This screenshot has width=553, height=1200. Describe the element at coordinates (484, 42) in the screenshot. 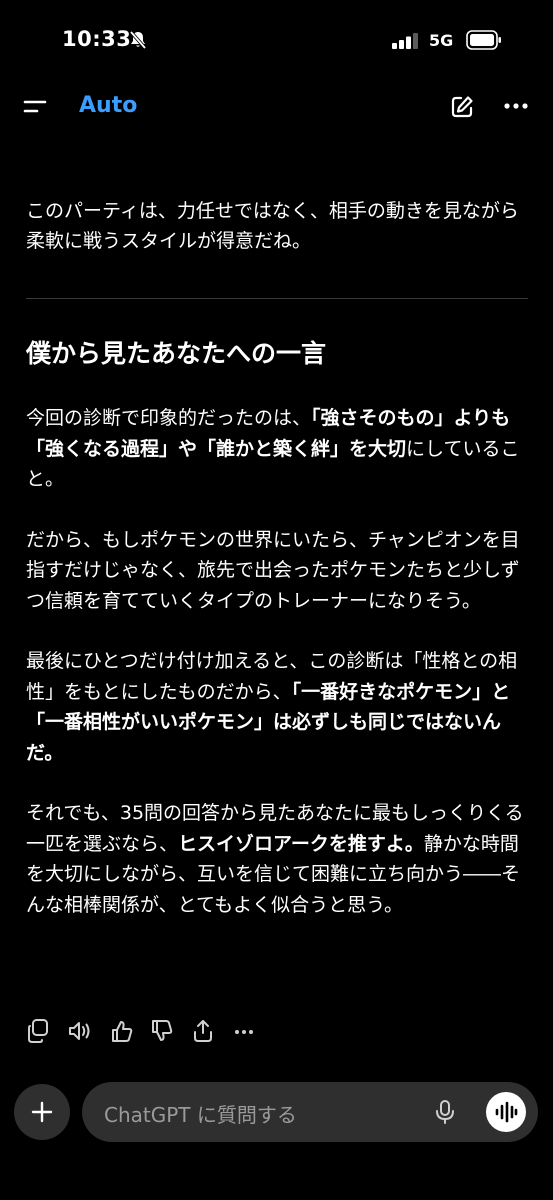

I see `battery-icon` at that location.